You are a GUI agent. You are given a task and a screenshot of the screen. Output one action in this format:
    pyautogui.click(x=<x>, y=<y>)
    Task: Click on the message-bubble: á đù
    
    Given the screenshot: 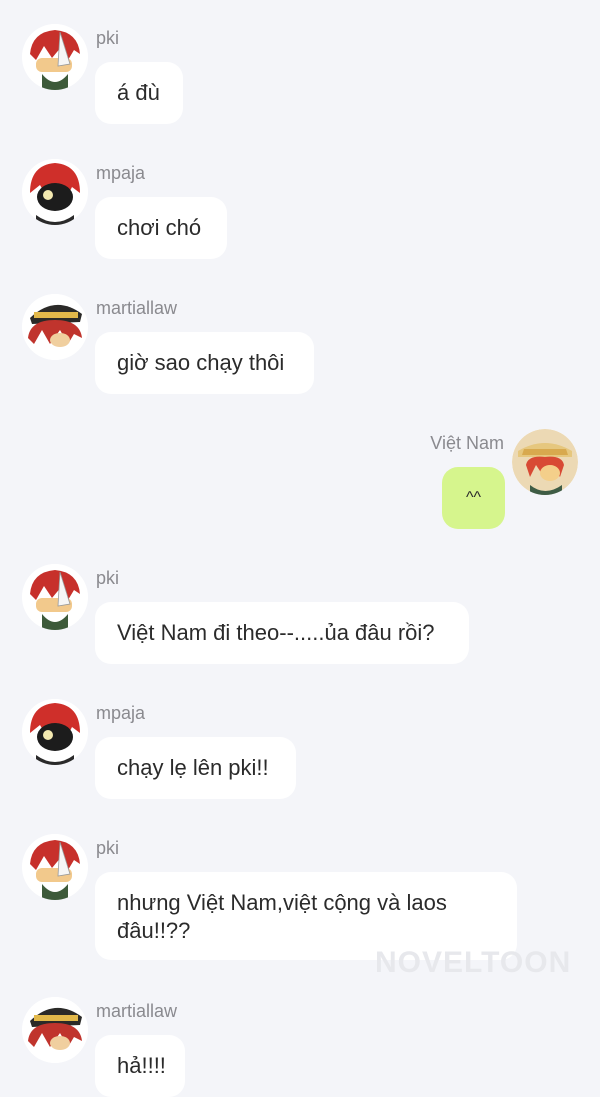 What is the action you would take?
    pyautogui.click(x=139, y=93)
    